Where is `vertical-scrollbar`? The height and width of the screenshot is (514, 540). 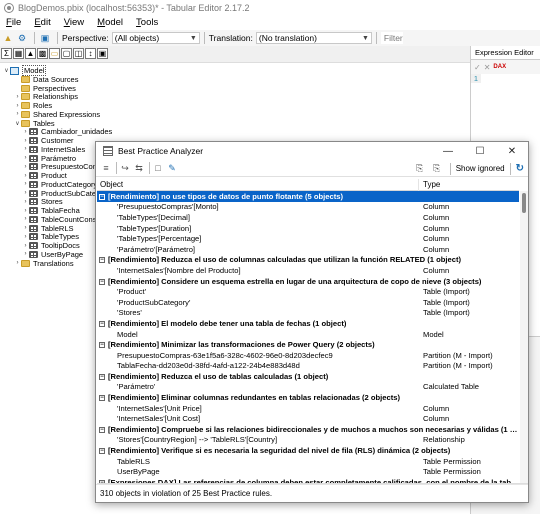 vertical-scrollbar is located at coordinates (524, 337).